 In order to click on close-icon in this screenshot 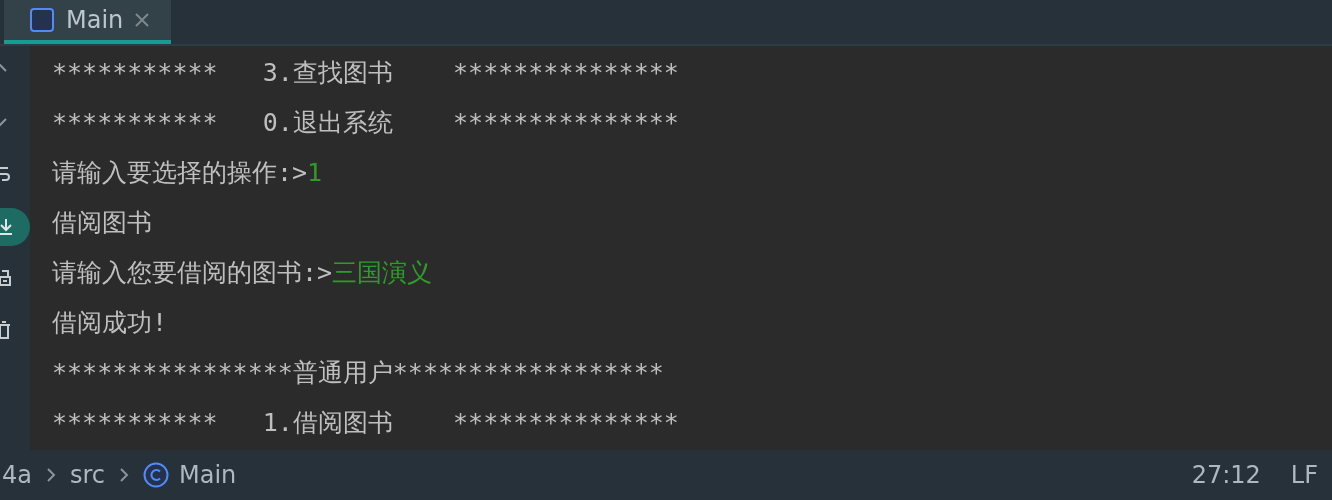, I will do `click(142, 20)`.